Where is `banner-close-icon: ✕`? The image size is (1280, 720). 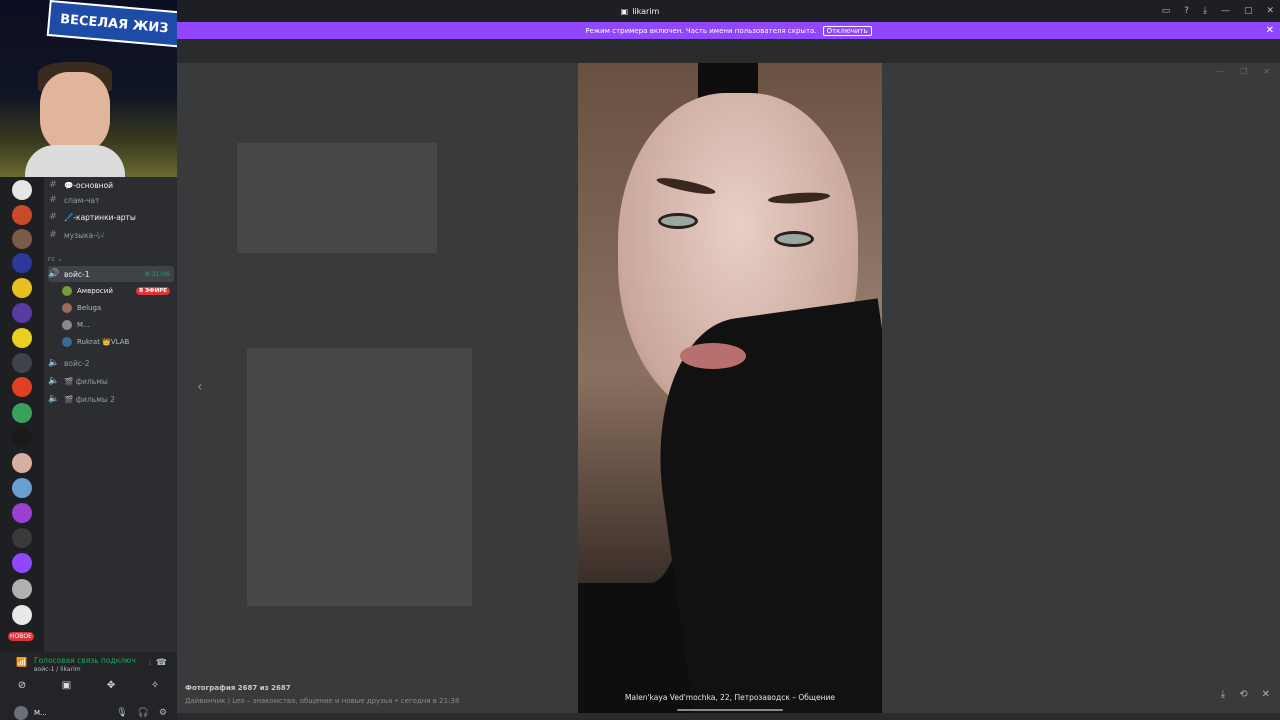
banner-close-icon: ✕ is located at coordinates (1270, 30).